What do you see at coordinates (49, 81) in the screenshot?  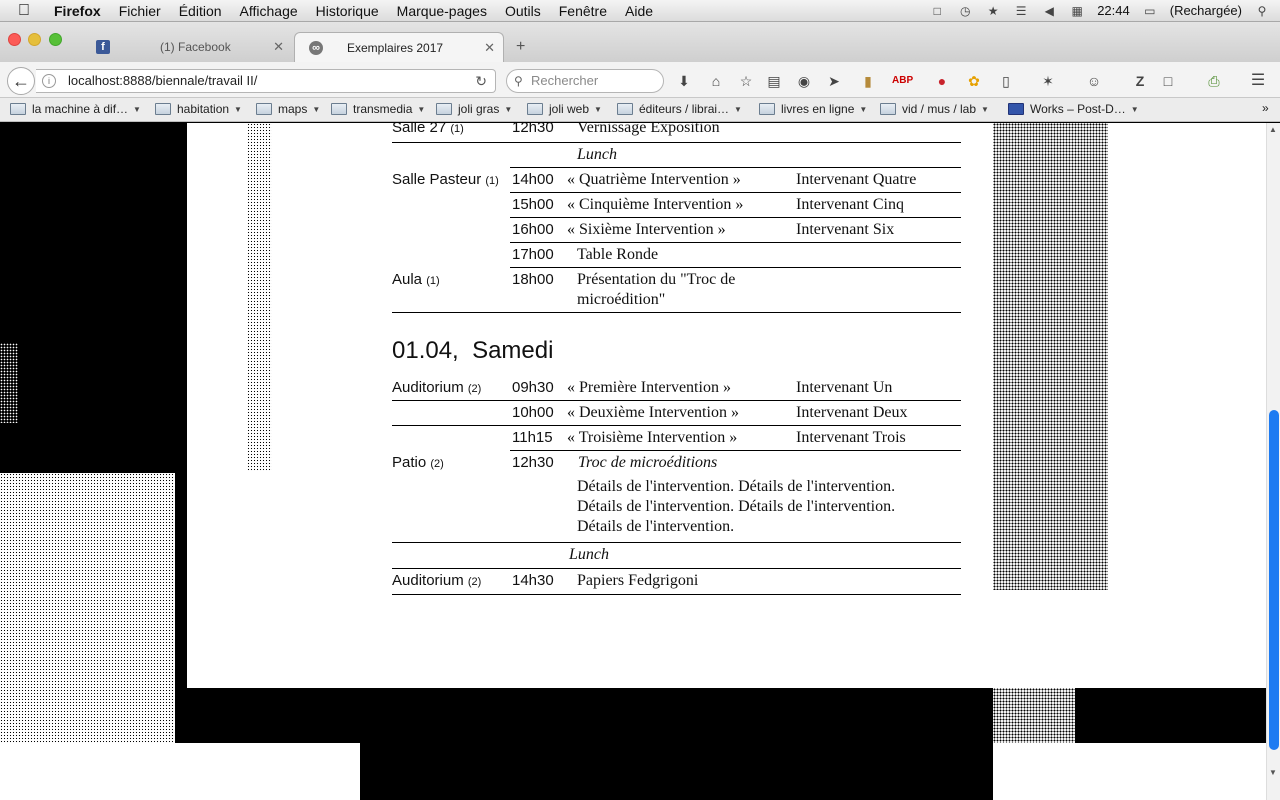 I see `site-info-icon: i` at bounding box center [49, 81].